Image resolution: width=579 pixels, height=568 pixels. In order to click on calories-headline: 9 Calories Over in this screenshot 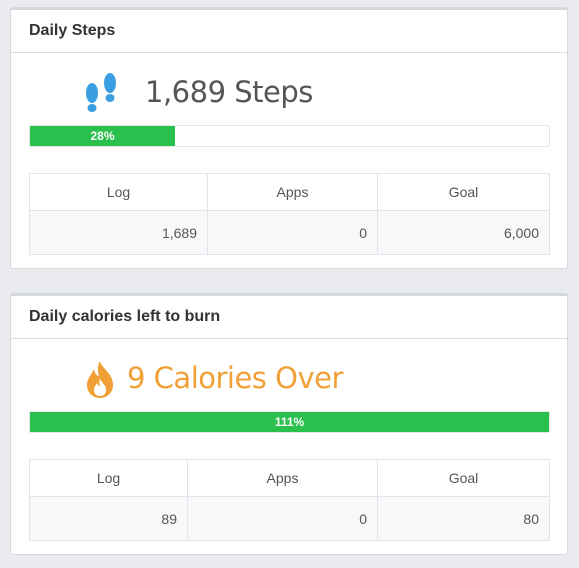, I will do `click(235, 378)`.